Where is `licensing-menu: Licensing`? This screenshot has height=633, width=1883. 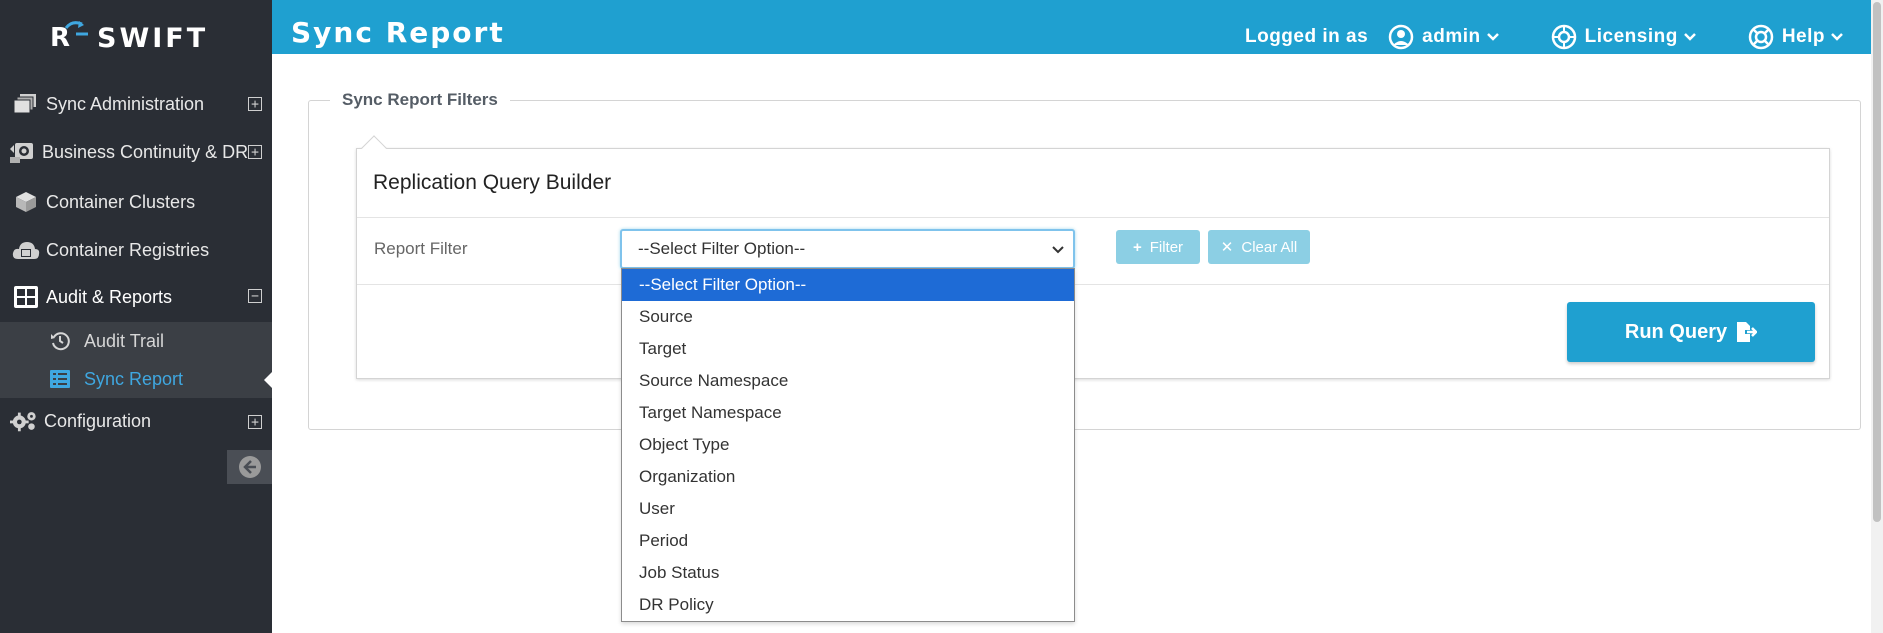 licensing-menu: Licensing is located at coordinates (1627, 37).